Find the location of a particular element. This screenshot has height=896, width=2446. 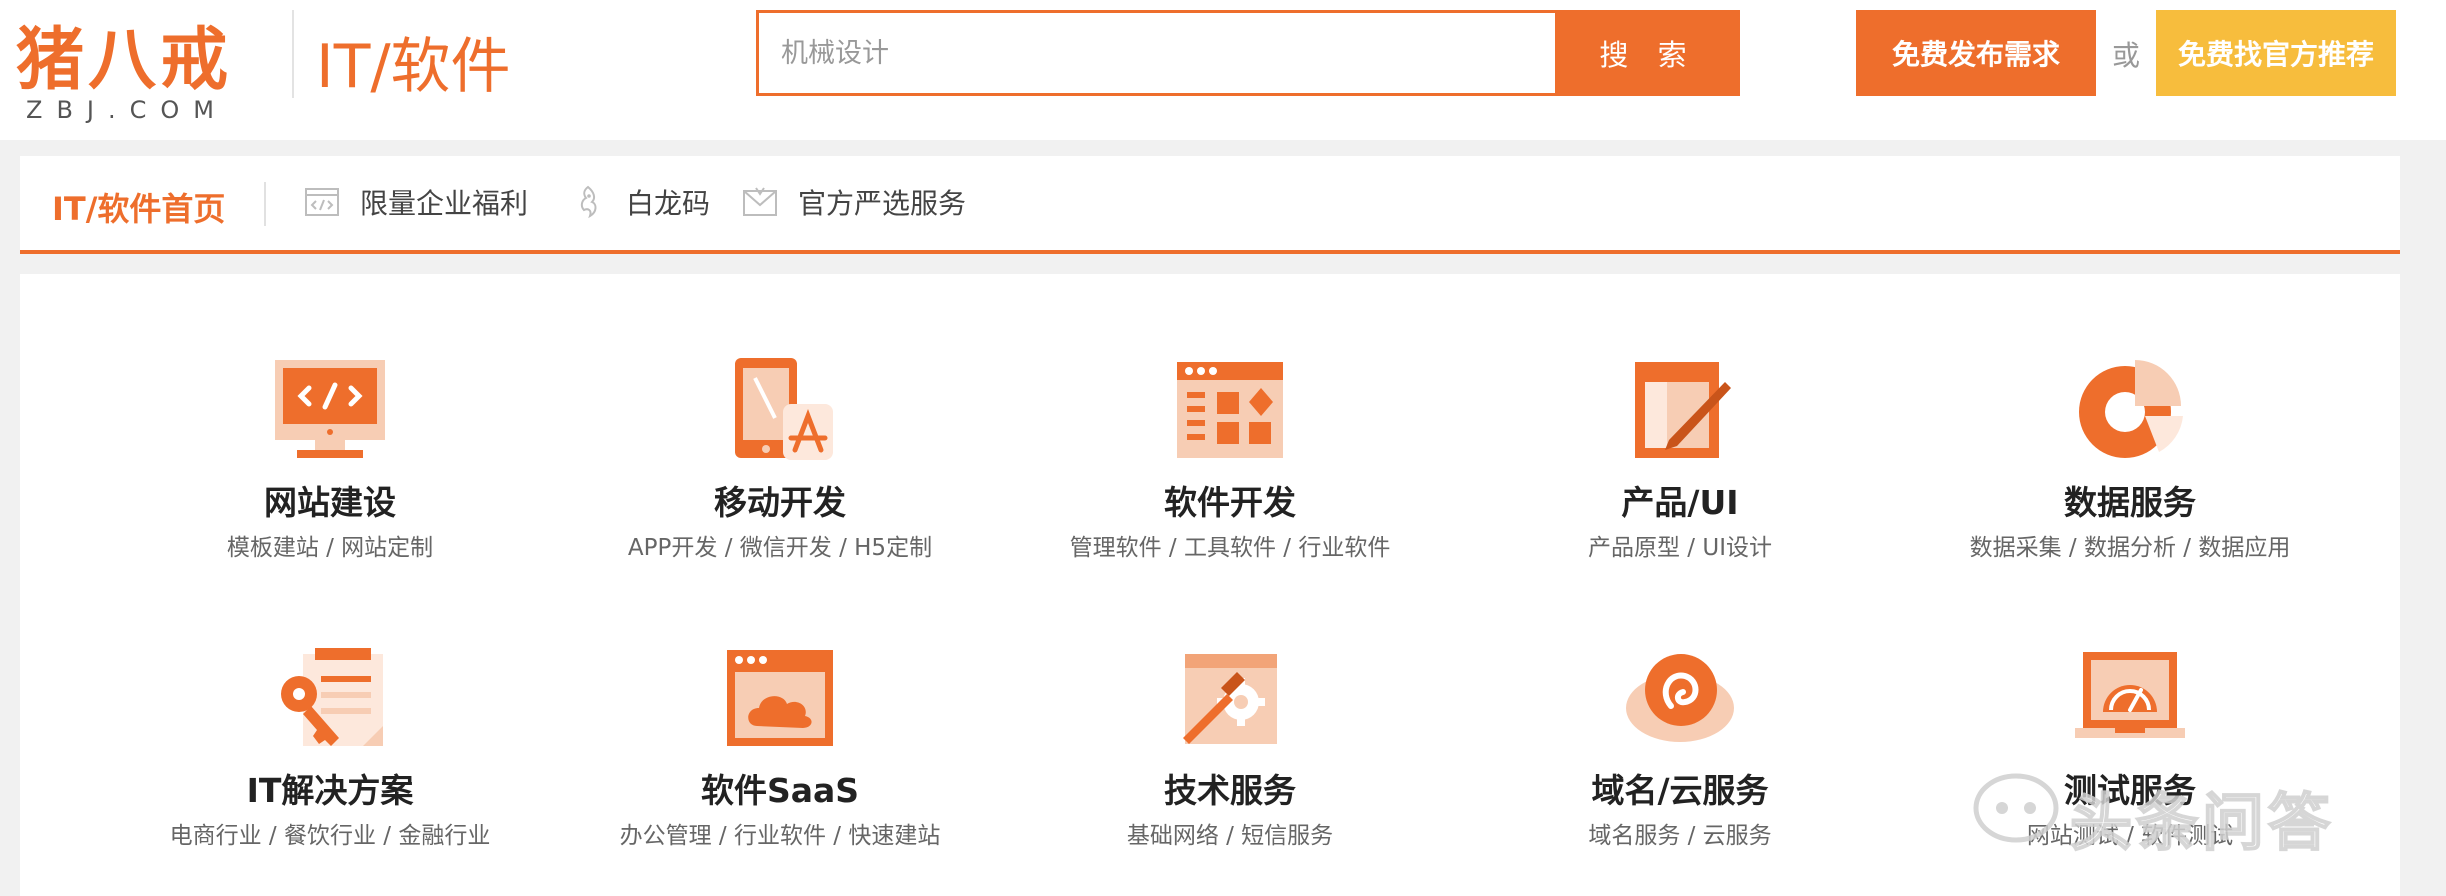

site-logo: 猪八戒 ZBJ.COM is located at coordinates (136, 67).